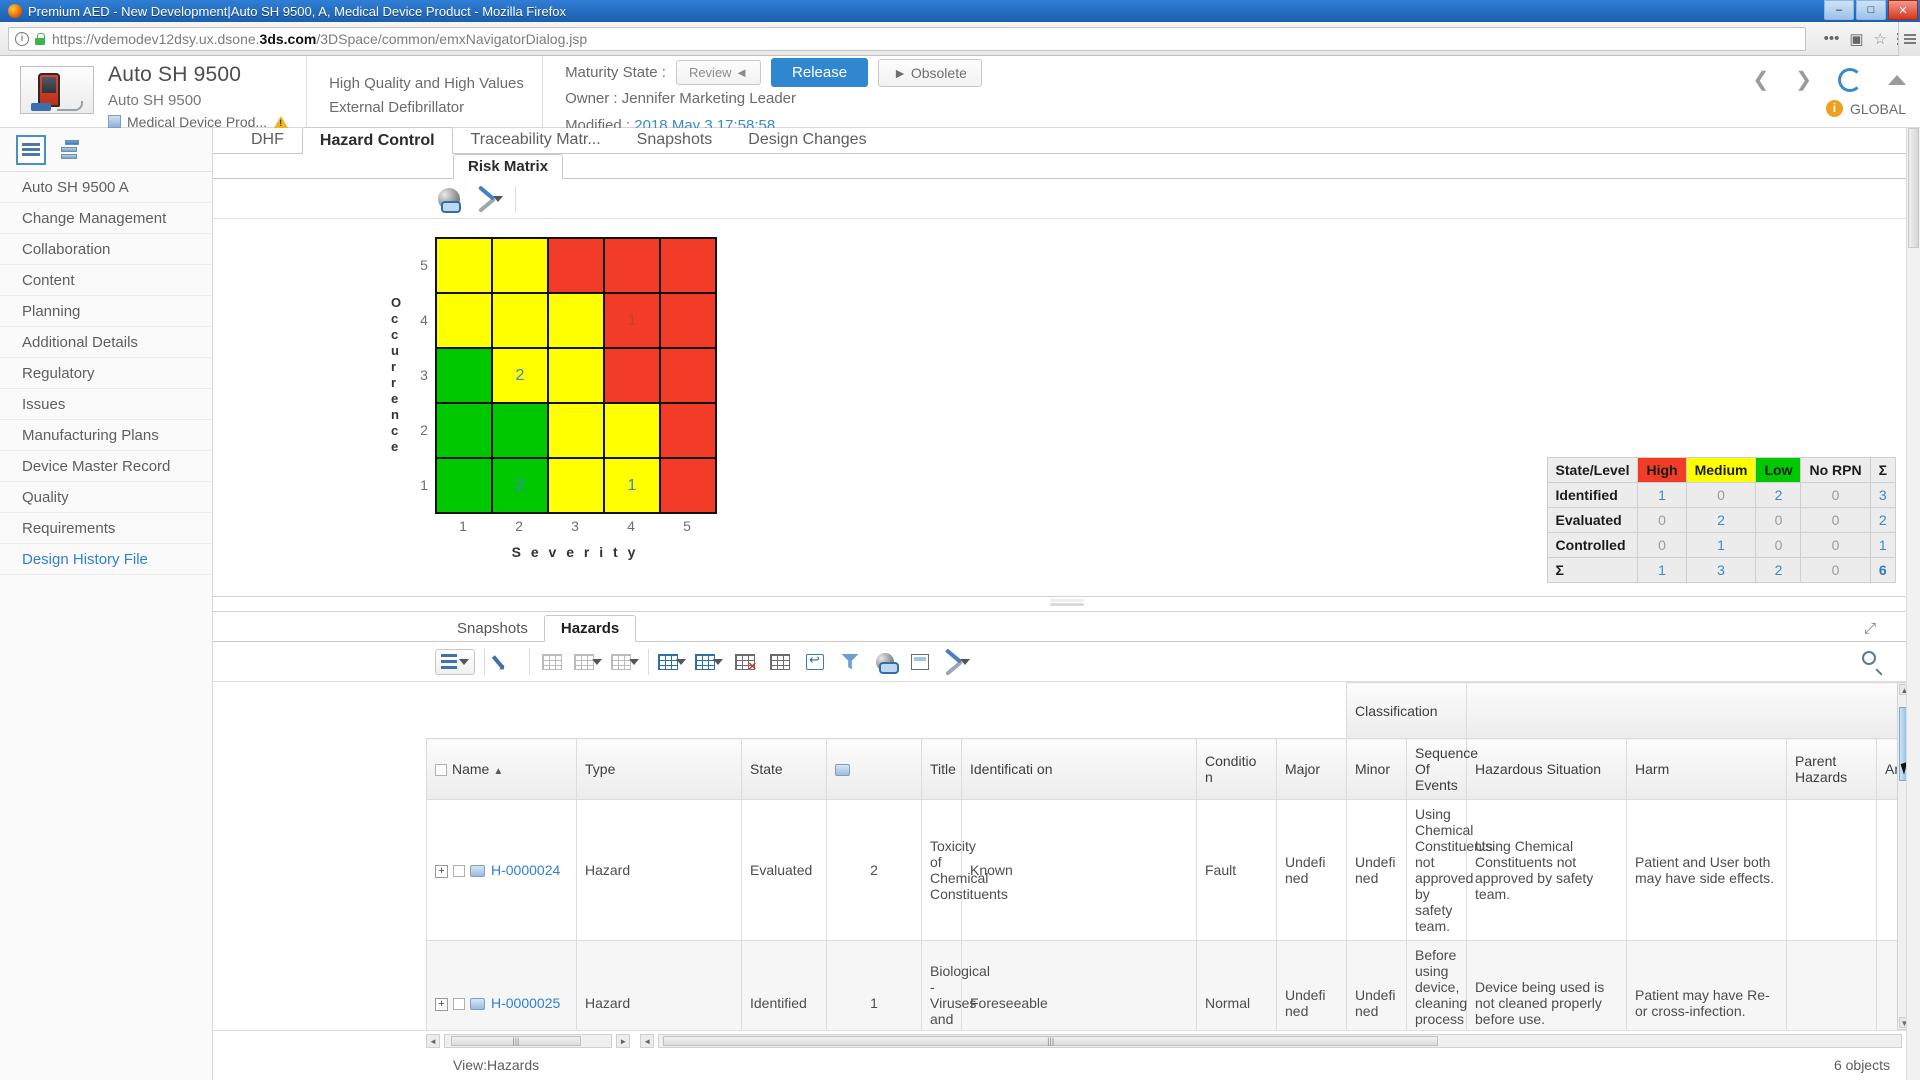  Describe the element at coordinates (106, 373) in the screenshot. I see `sidebar-item-regulatory: Regulatory` at that location.